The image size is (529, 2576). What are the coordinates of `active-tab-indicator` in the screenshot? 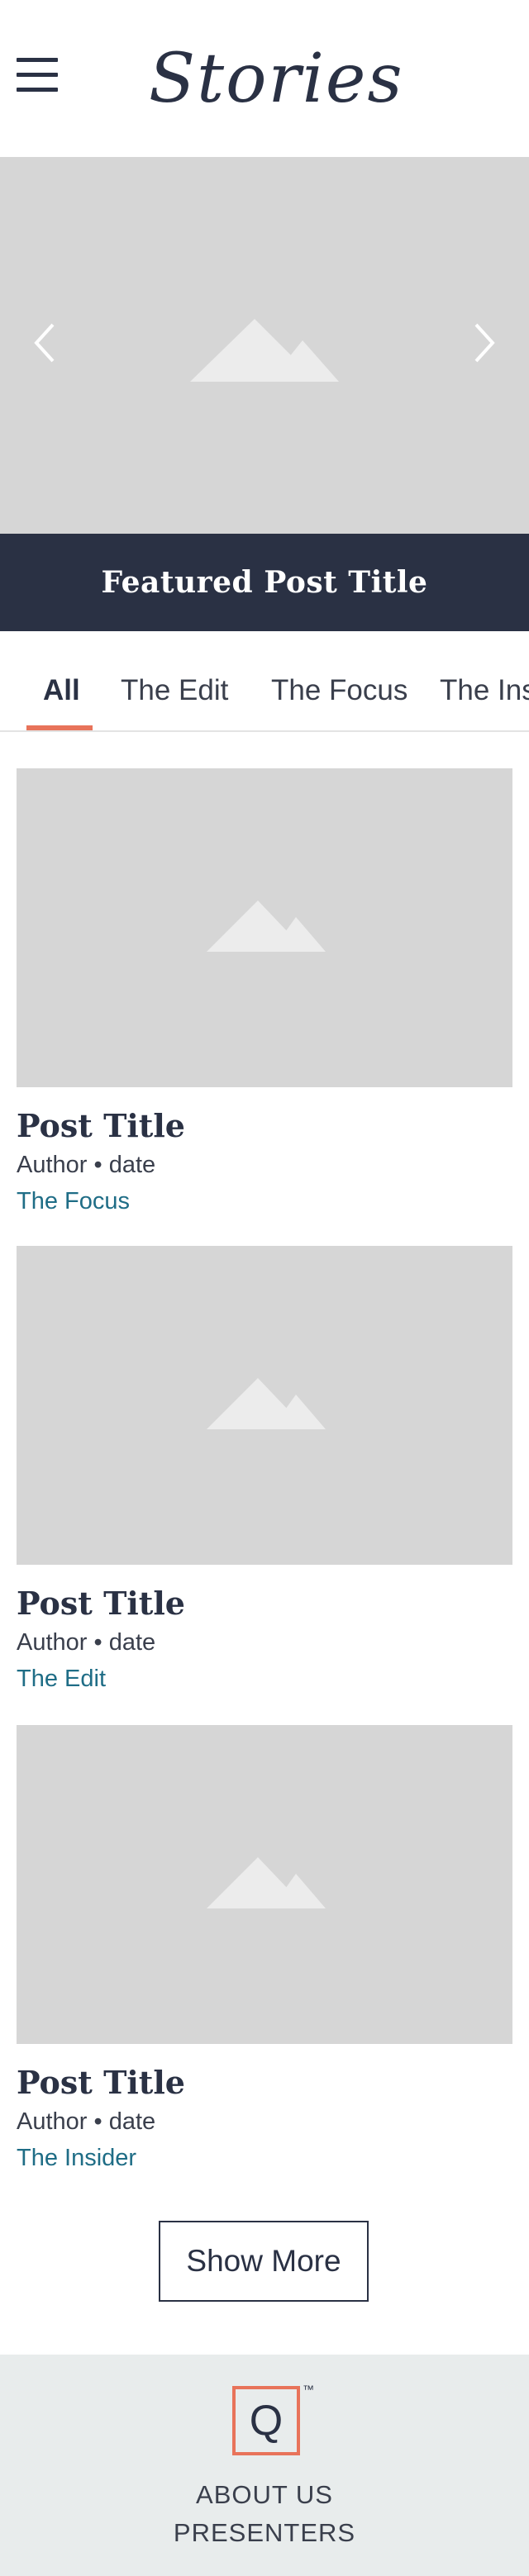 It's located at (59, 727).